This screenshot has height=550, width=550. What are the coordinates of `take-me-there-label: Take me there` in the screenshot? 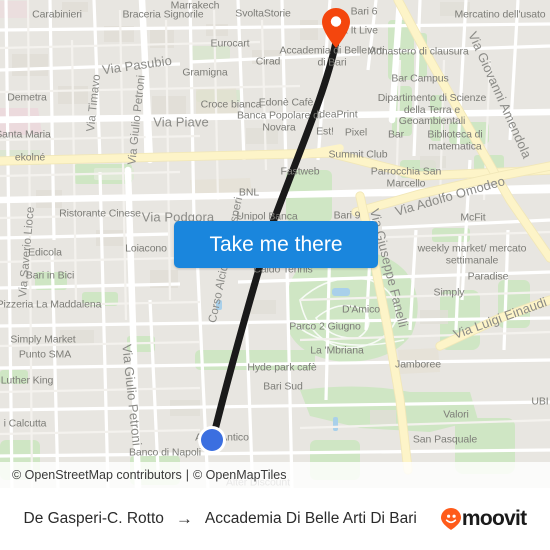 It's located at (276, 244).